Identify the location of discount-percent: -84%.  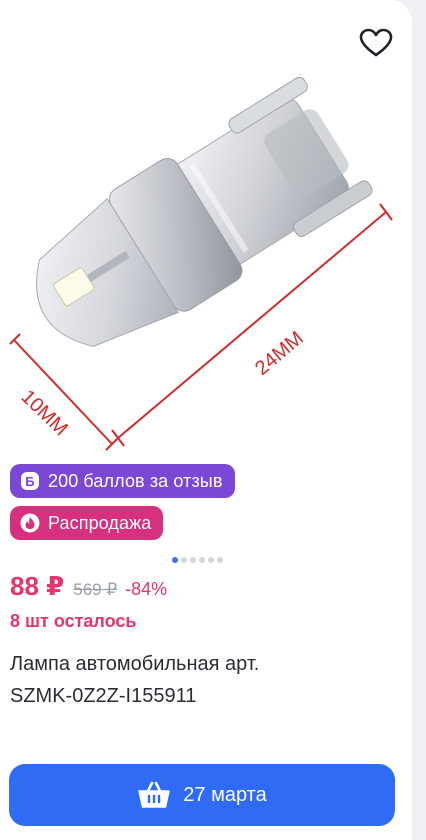
(146, 589).